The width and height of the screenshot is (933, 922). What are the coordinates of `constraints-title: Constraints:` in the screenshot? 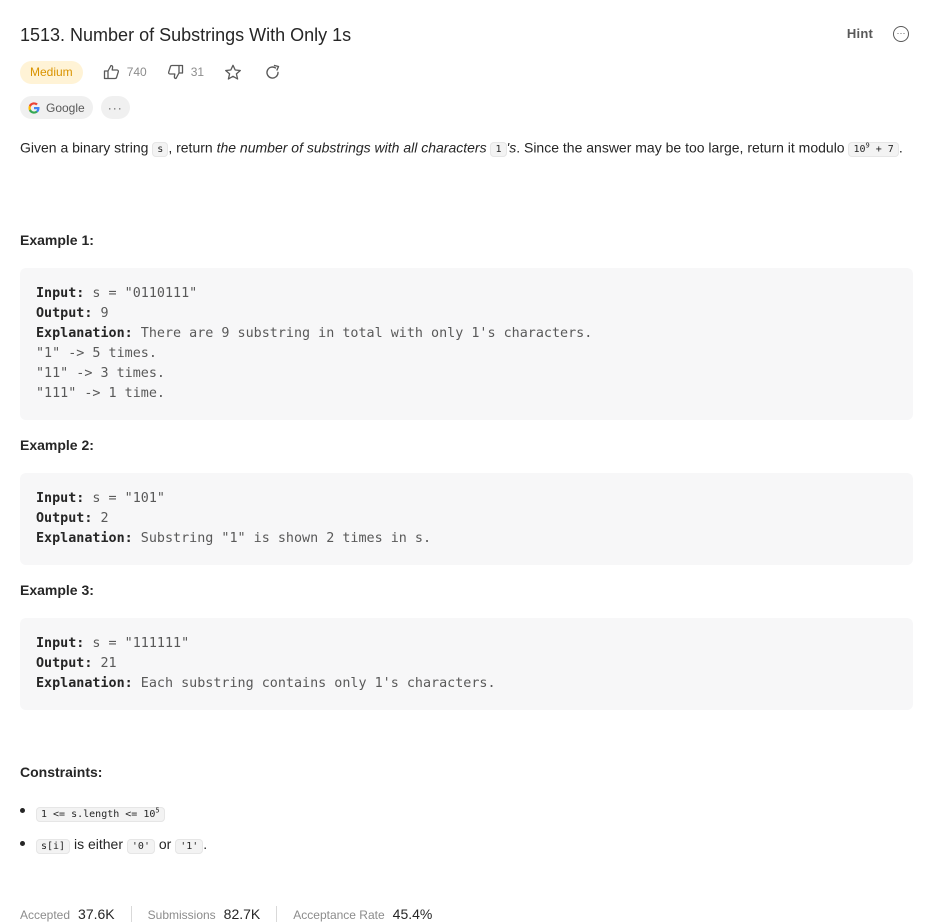 It's located at (61, 772).